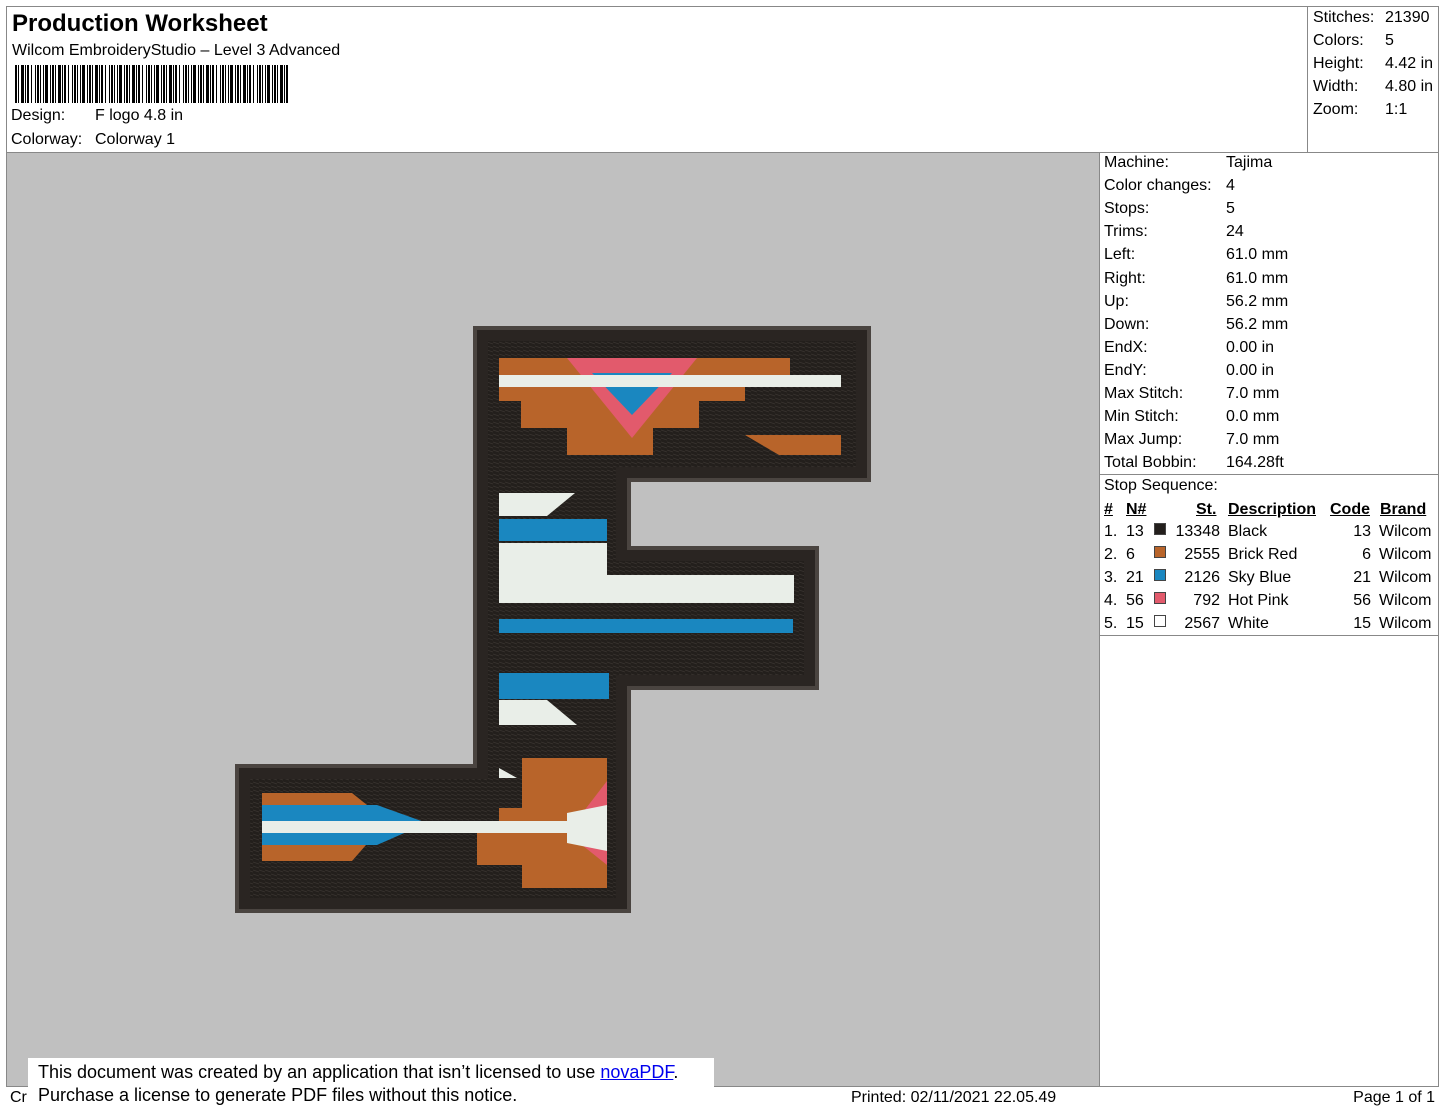 This screenshot has height=1117, width=1445. What do you see at coordinates (1125, 370) in the screenshot?
I see `info-label: EndY:` at bounding box center [1125, 370].